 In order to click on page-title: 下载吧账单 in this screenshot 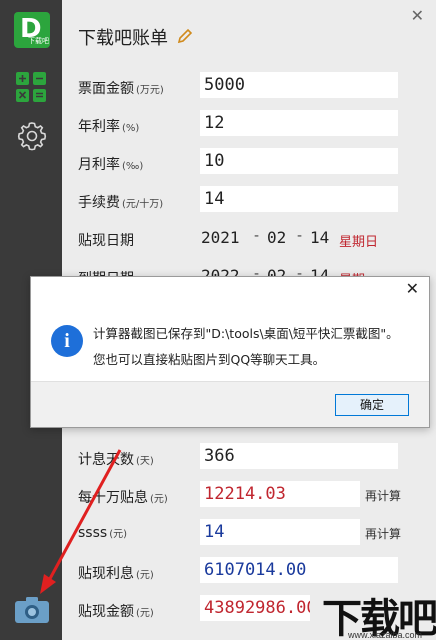, I will do `click(123, 37)`.